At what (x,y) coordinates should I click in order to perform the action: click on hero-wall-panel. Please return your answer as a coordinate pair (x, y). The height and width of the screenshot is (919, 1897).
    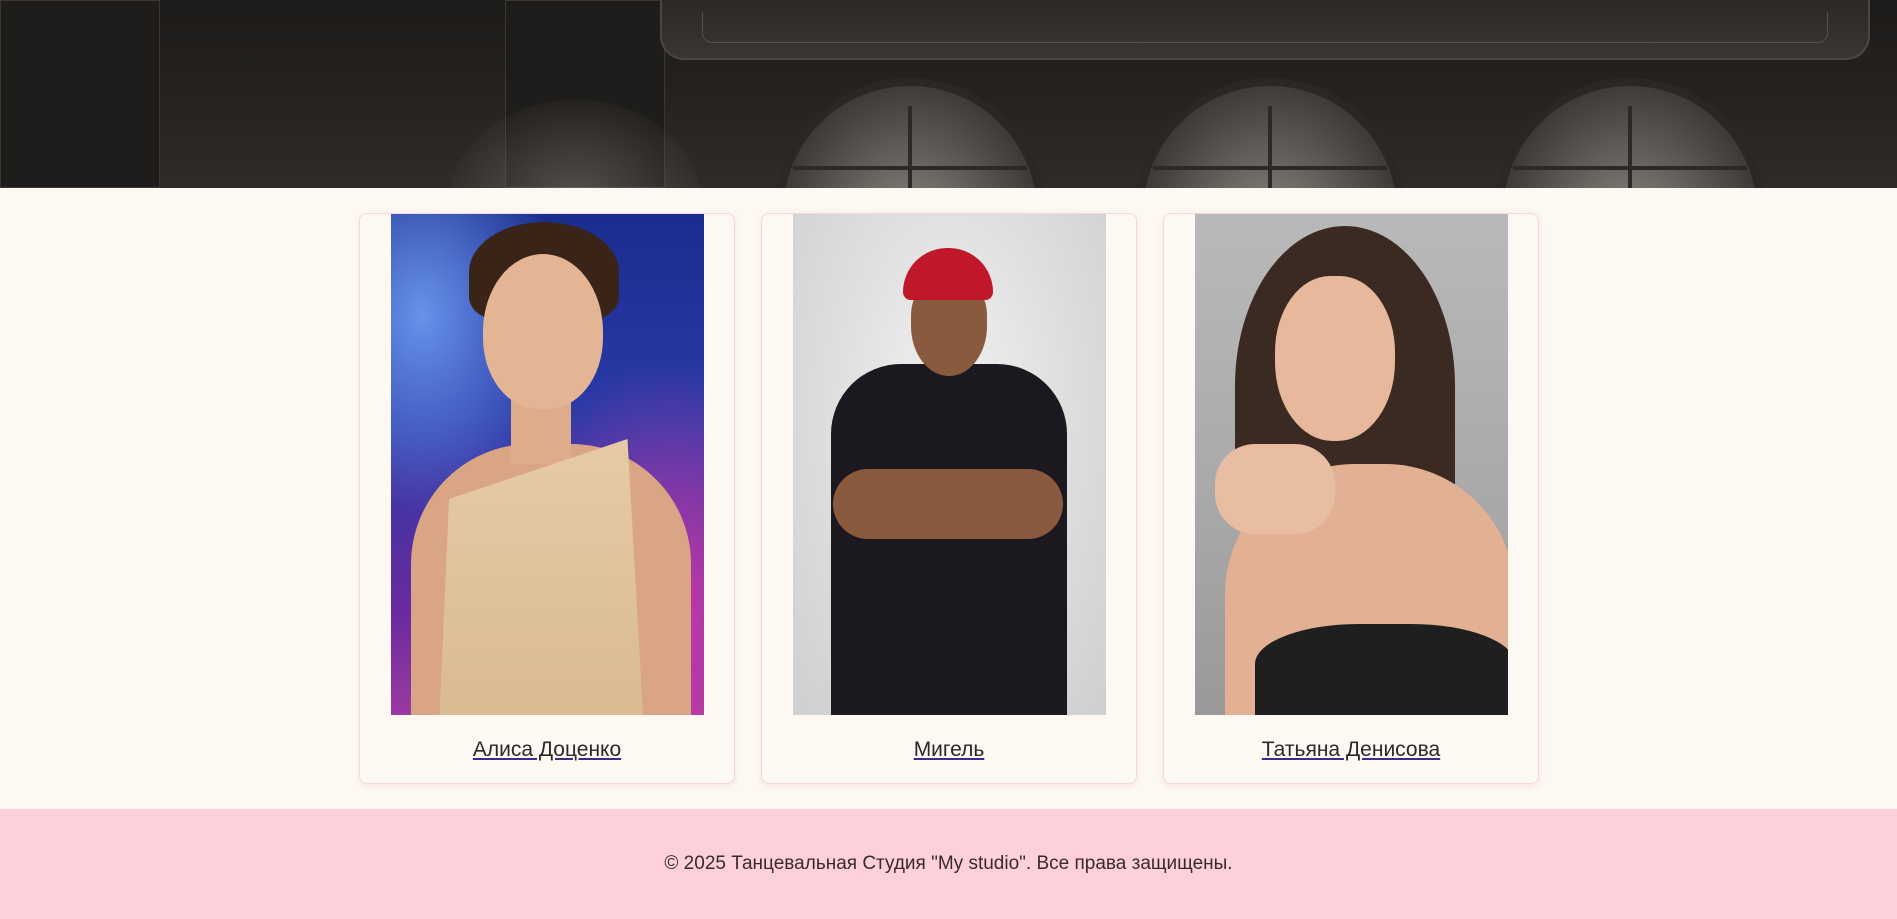
    Looking at the image, I should click on (80, 94).